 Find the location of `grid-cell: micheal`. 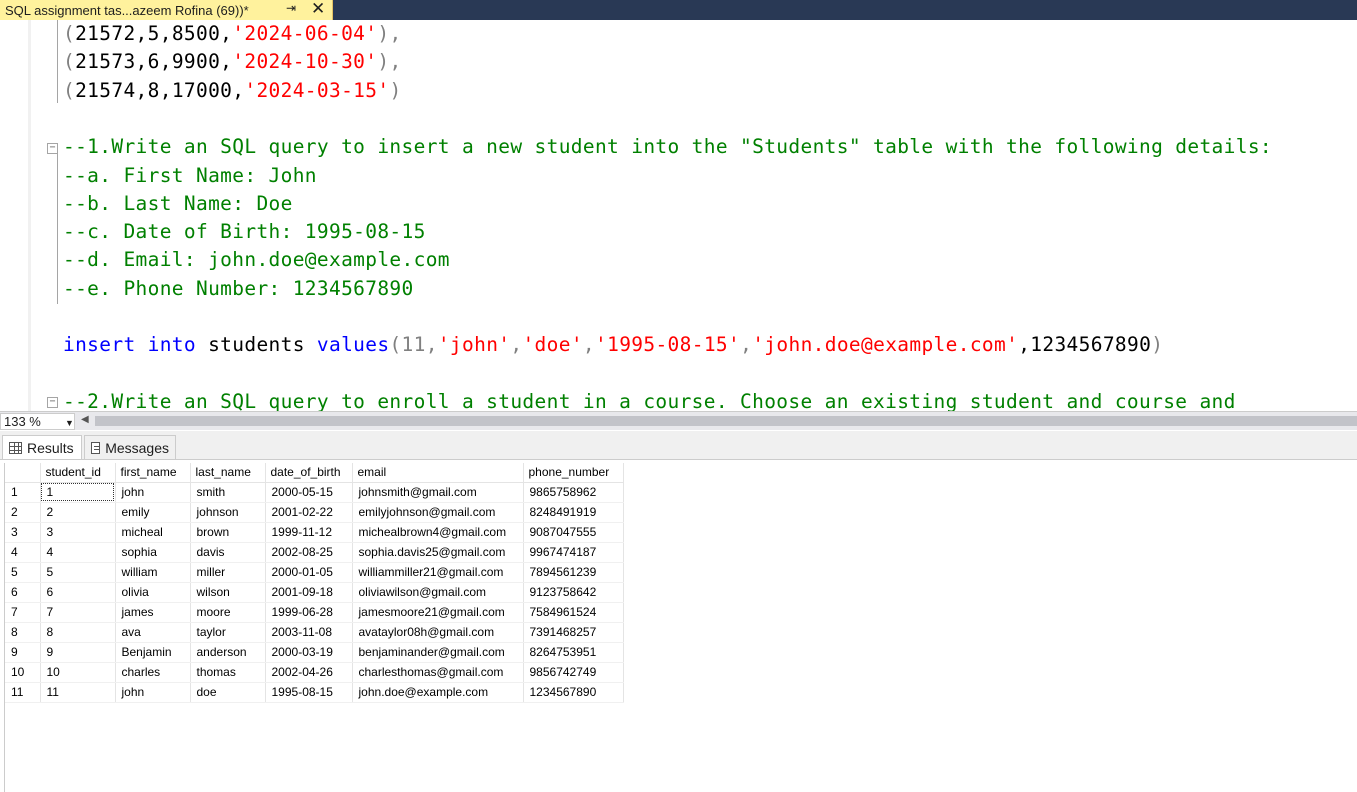

grid-cell: micheal is located at coordinates (153, 532).